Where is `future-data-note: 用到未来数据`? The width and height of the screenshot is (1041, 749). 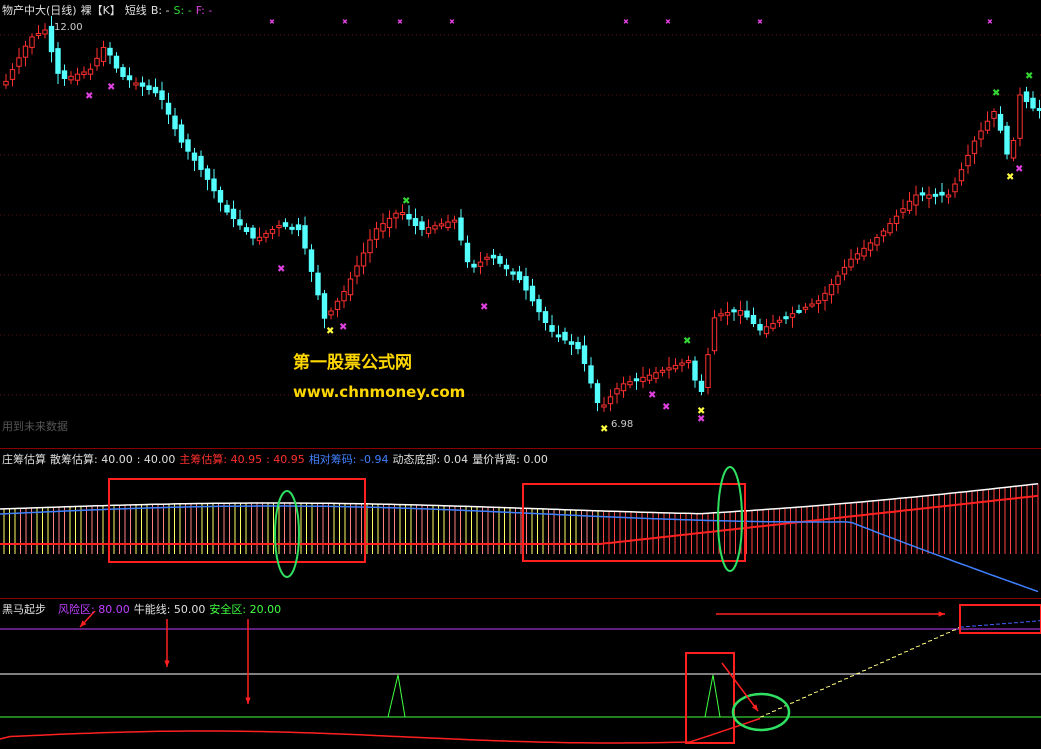
future-data-note: 用到未来数据 is located at coordinates (35, 426).